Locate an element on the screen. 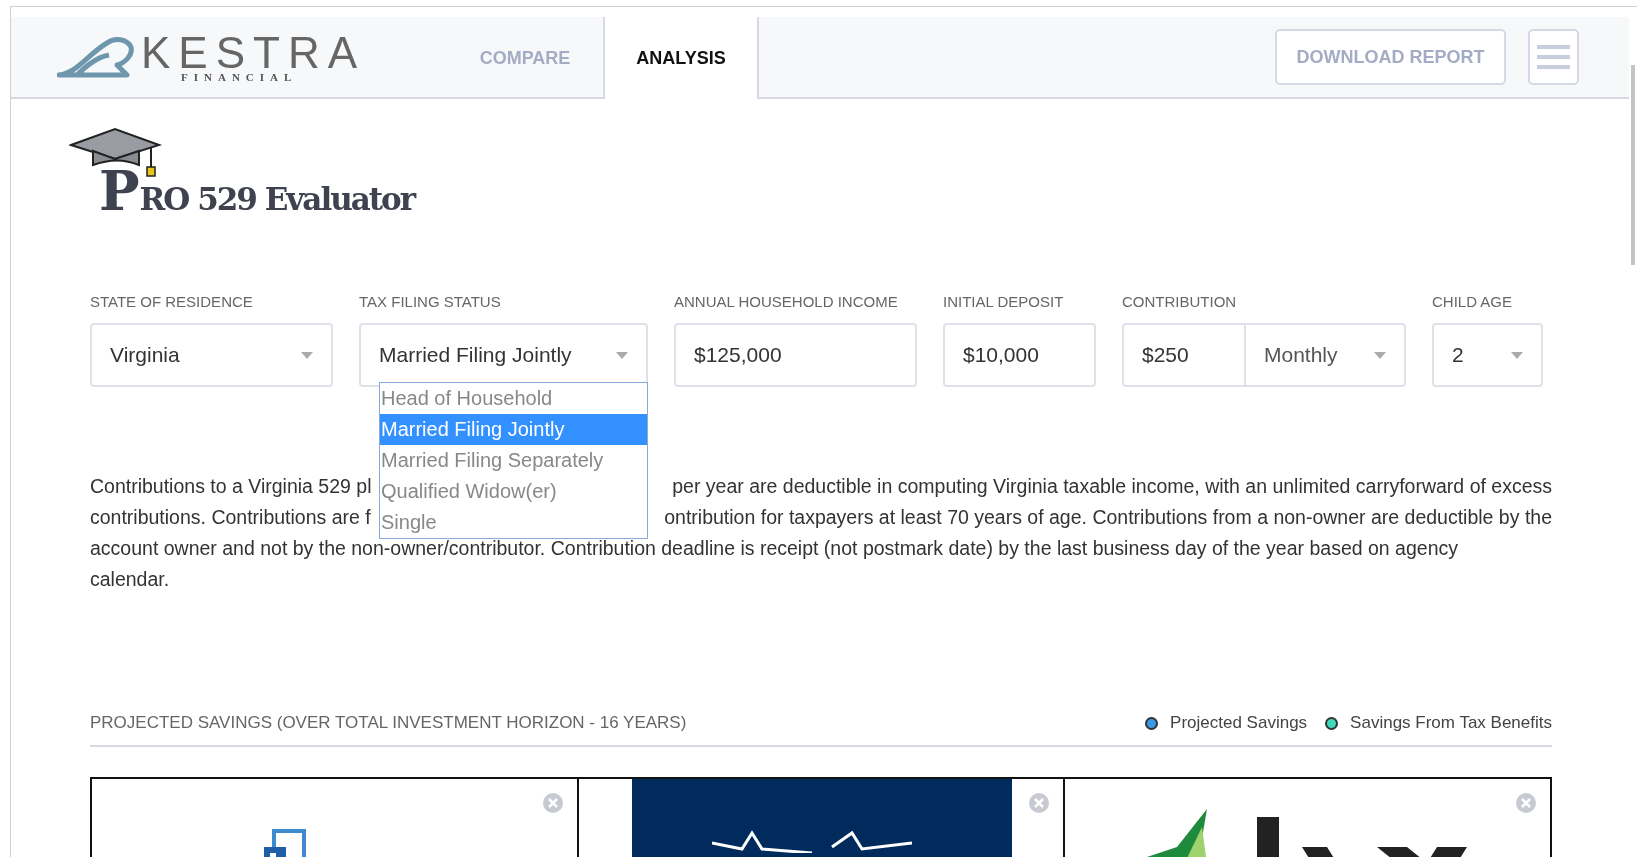 This screenshot has width=1637, height=857. field-label: STATE OF RESIDENCE is located at coordinates (172, 302).